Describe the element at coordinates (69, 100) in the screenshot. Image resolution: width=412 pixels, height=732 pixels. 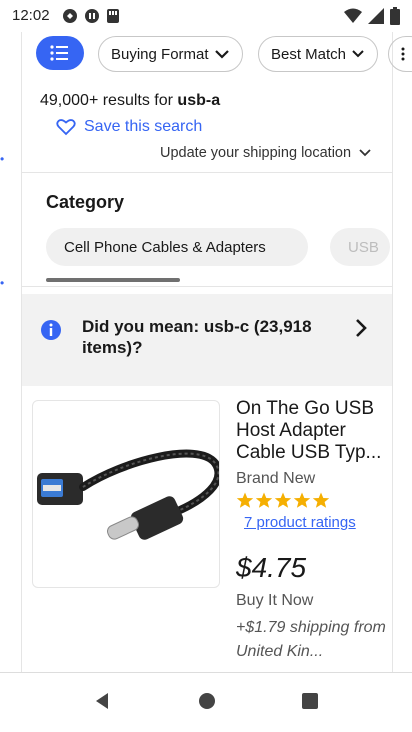
I see `results-number: 49,000+` at that location.